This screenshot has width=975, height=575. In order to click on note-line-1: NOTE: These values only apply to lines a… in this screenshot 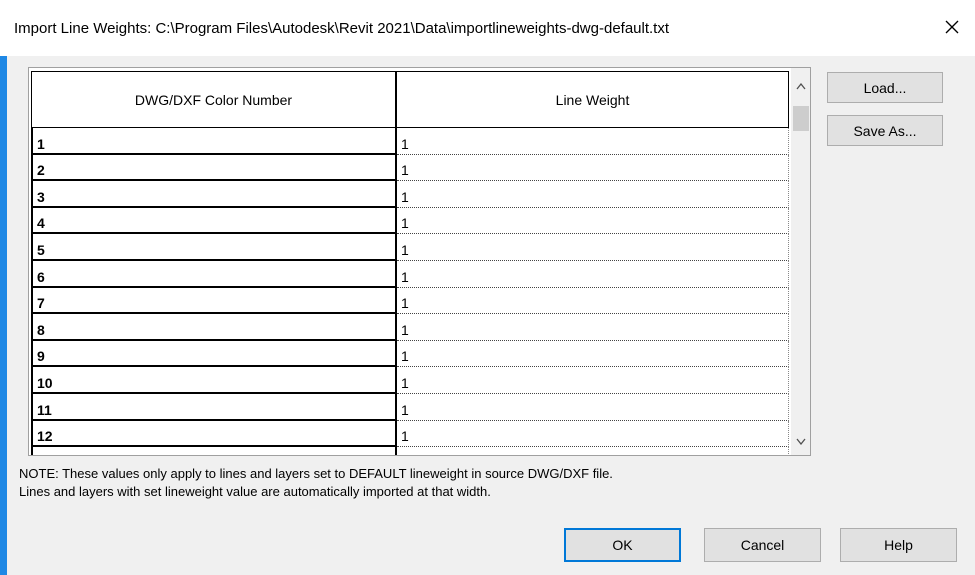, I will do `click(316, 473)`.